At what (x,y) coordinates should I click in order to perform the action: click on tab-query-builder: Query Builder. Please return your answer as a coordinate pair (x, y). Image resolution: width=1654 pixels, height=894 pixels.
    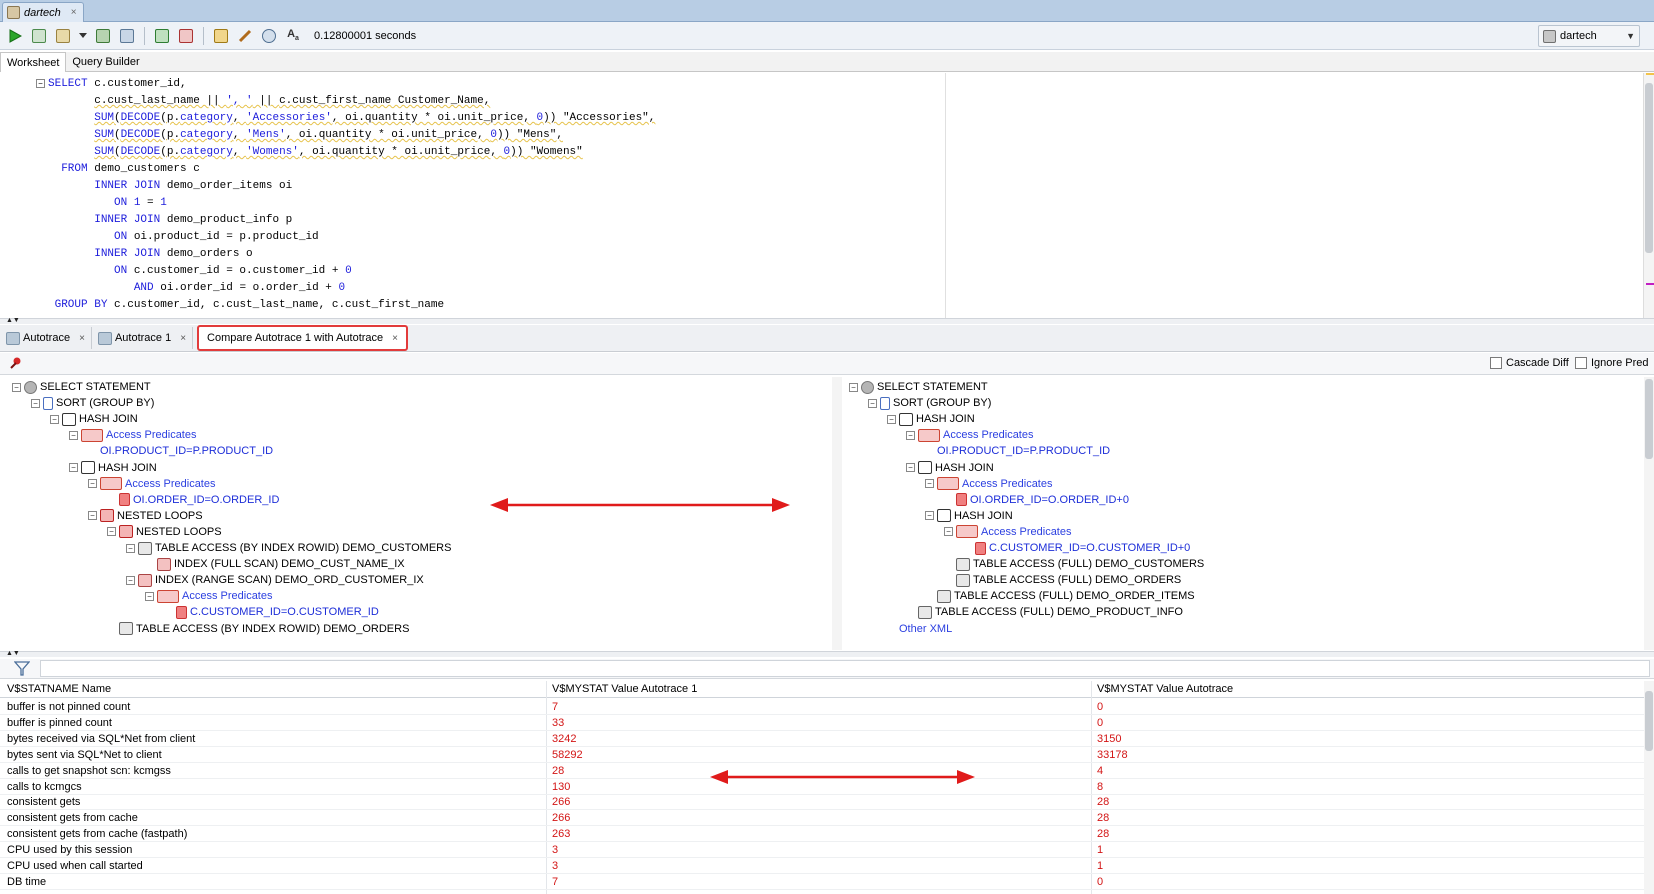
    Looking at the image, I should click on (105, 62).